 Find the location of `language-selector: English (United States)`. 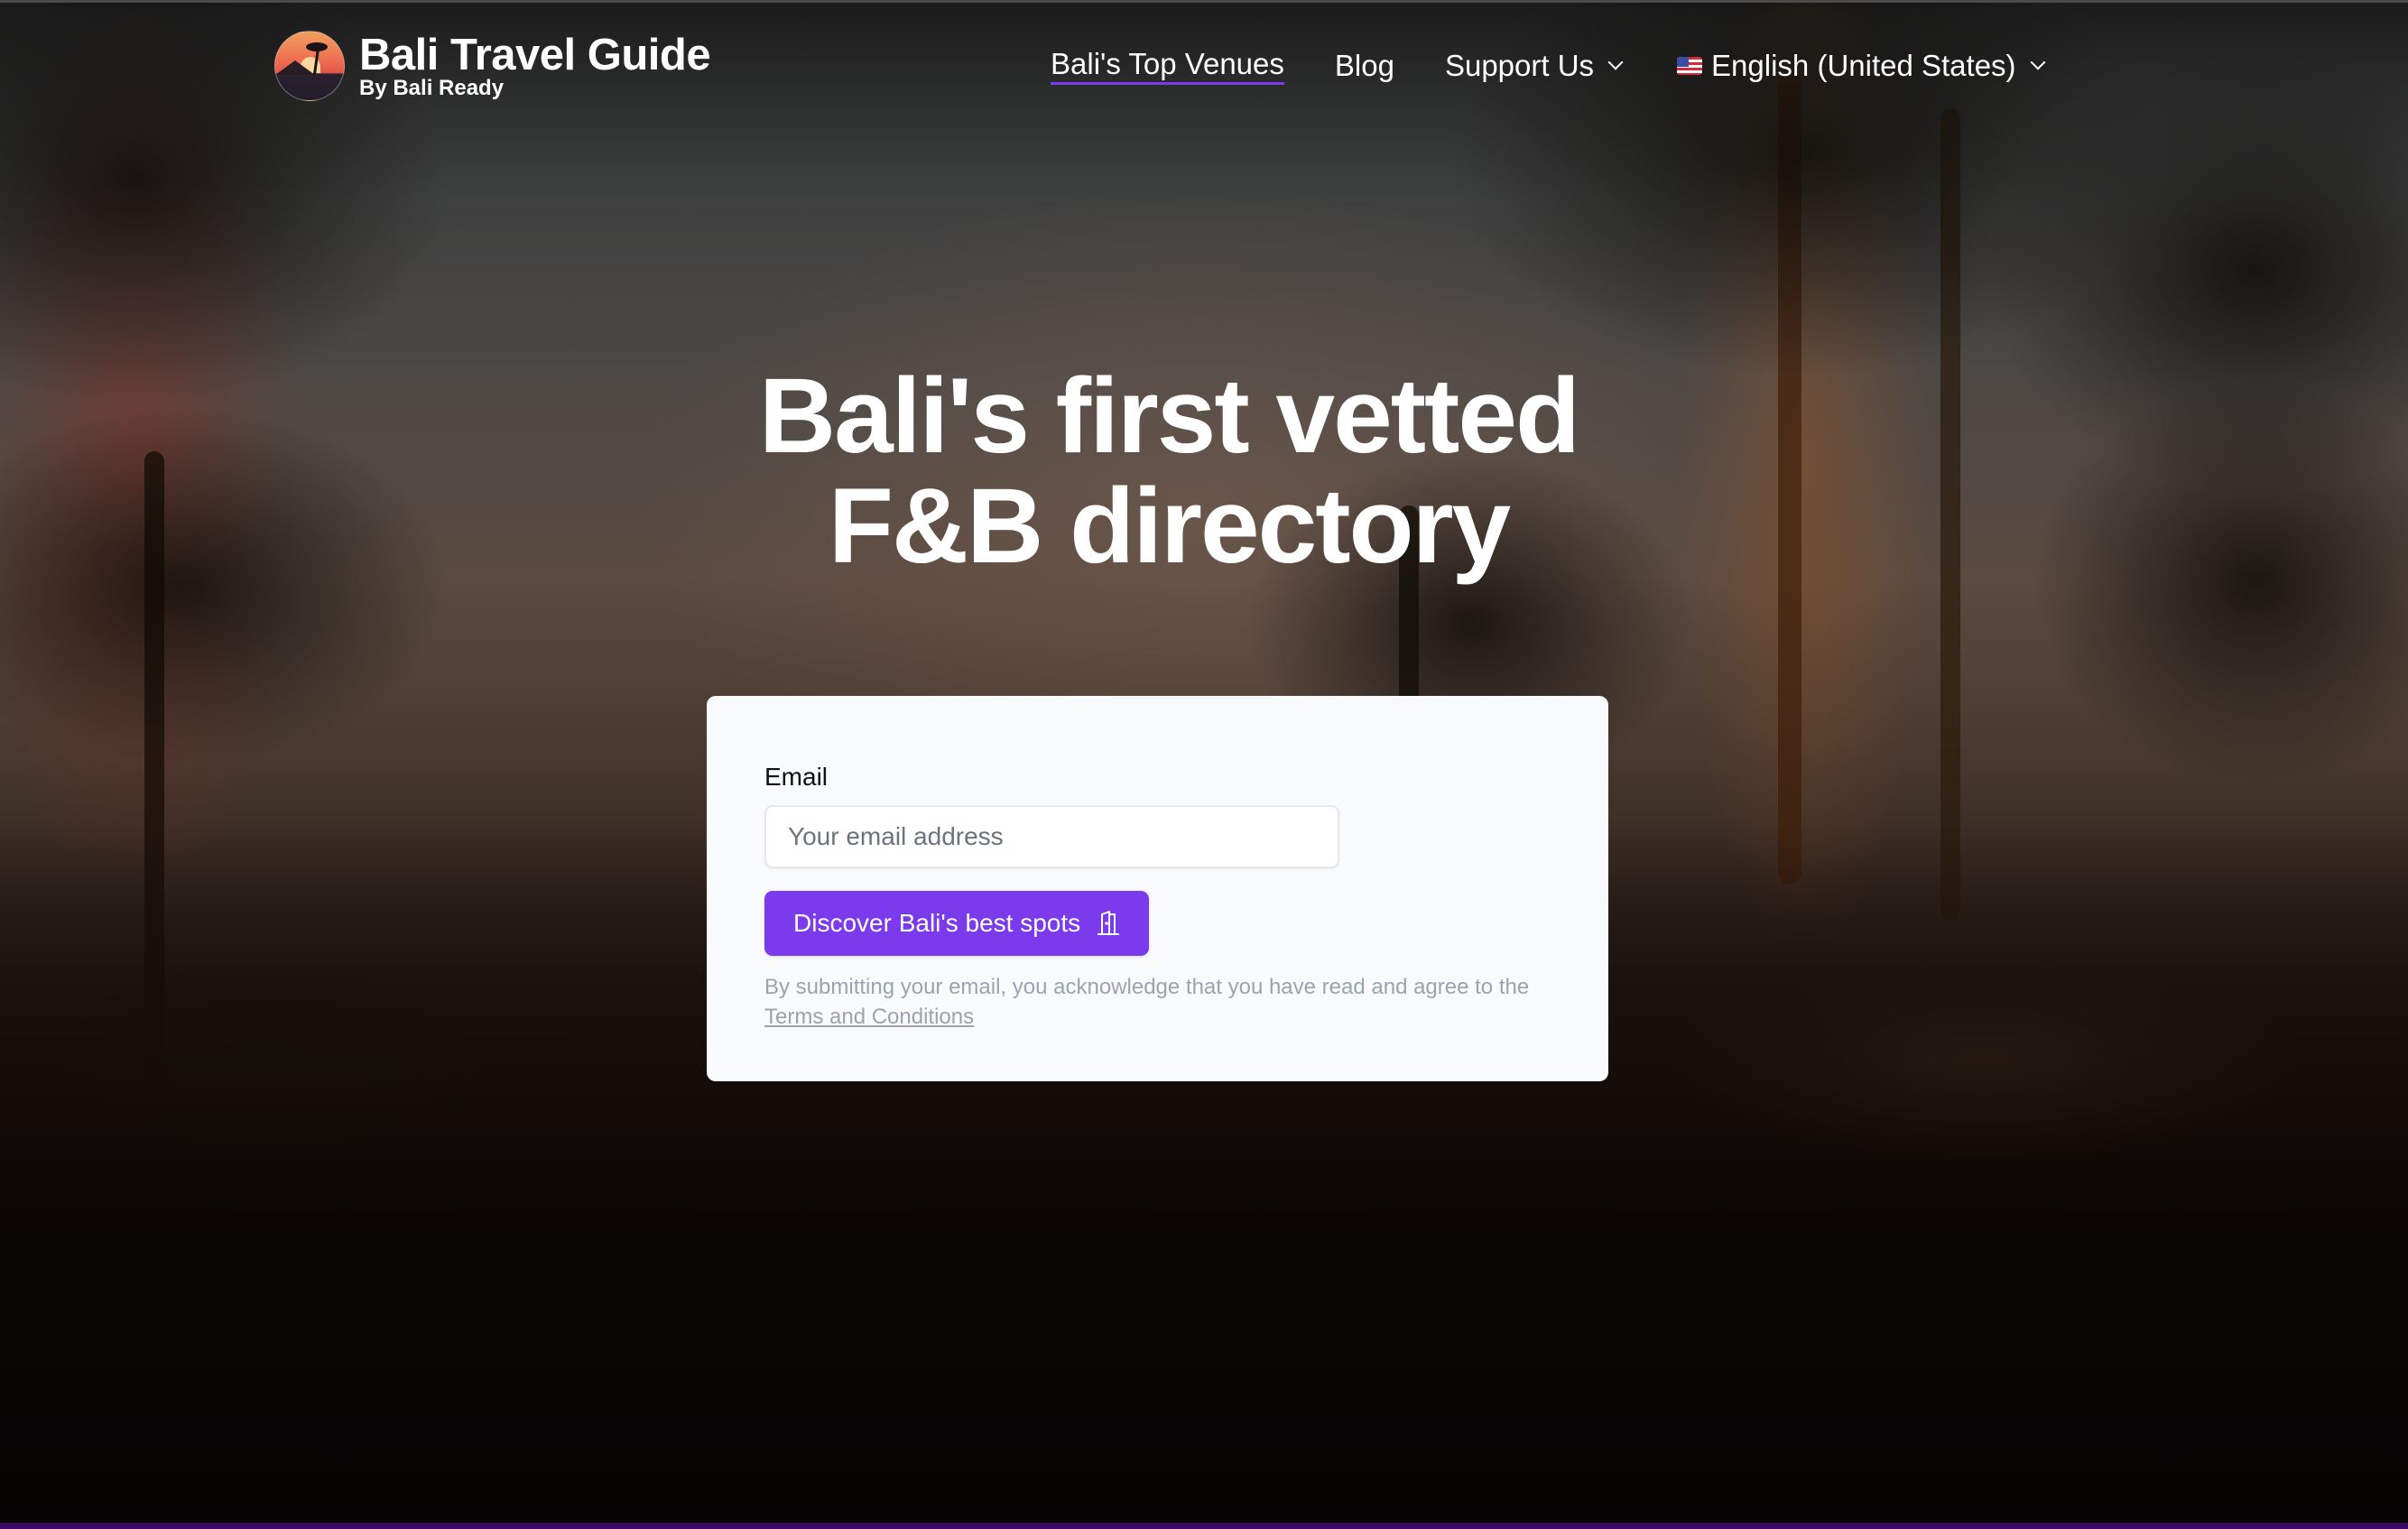

language-selector: English (United States) is located at coordinates (1861, 66).